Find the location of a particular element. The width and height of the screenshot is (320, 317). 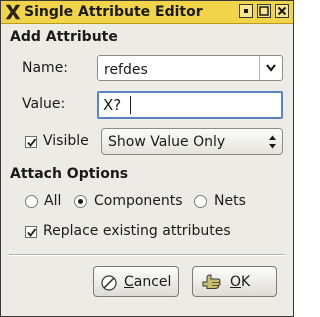

close-button is located at coordinates (282, 11).